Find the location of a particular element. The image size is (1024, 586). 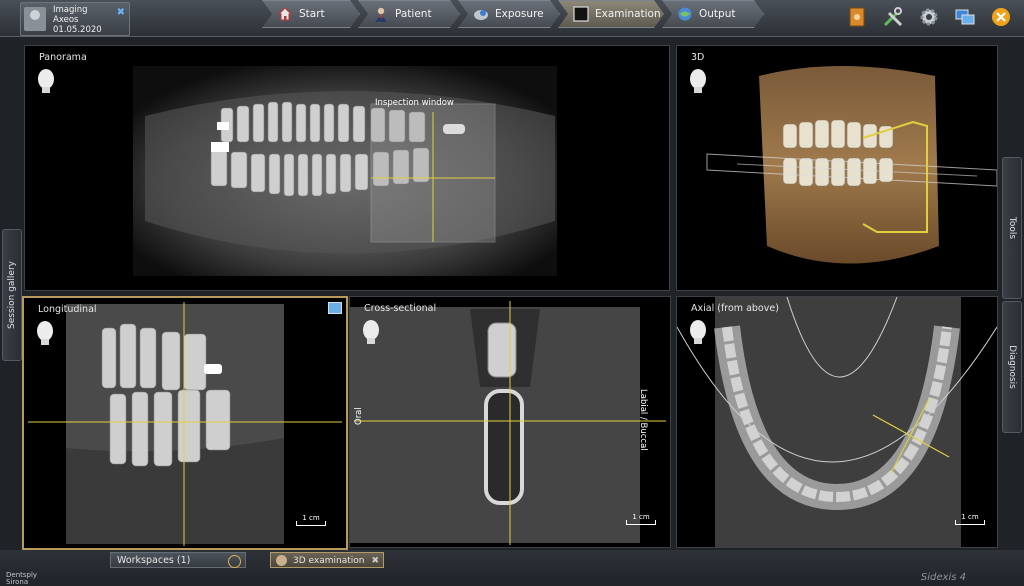

xray-source-icon is located at coordinates (481, 14).